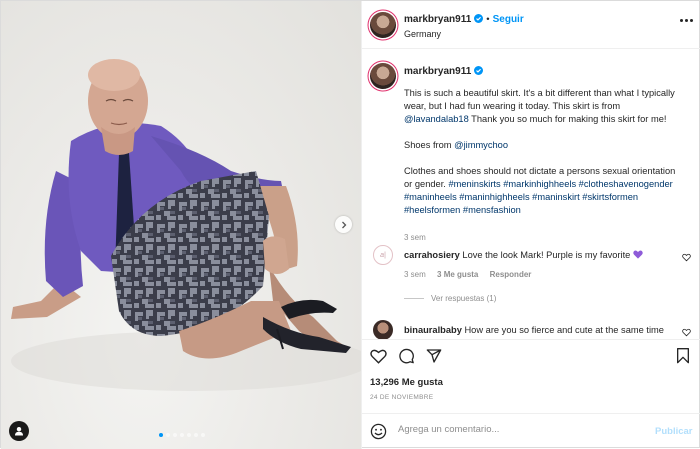 Image resolution: width=700 pixels, height=449 pixels. I want to click on likes-count: 13,296 Me gusta, so click(406, 382).